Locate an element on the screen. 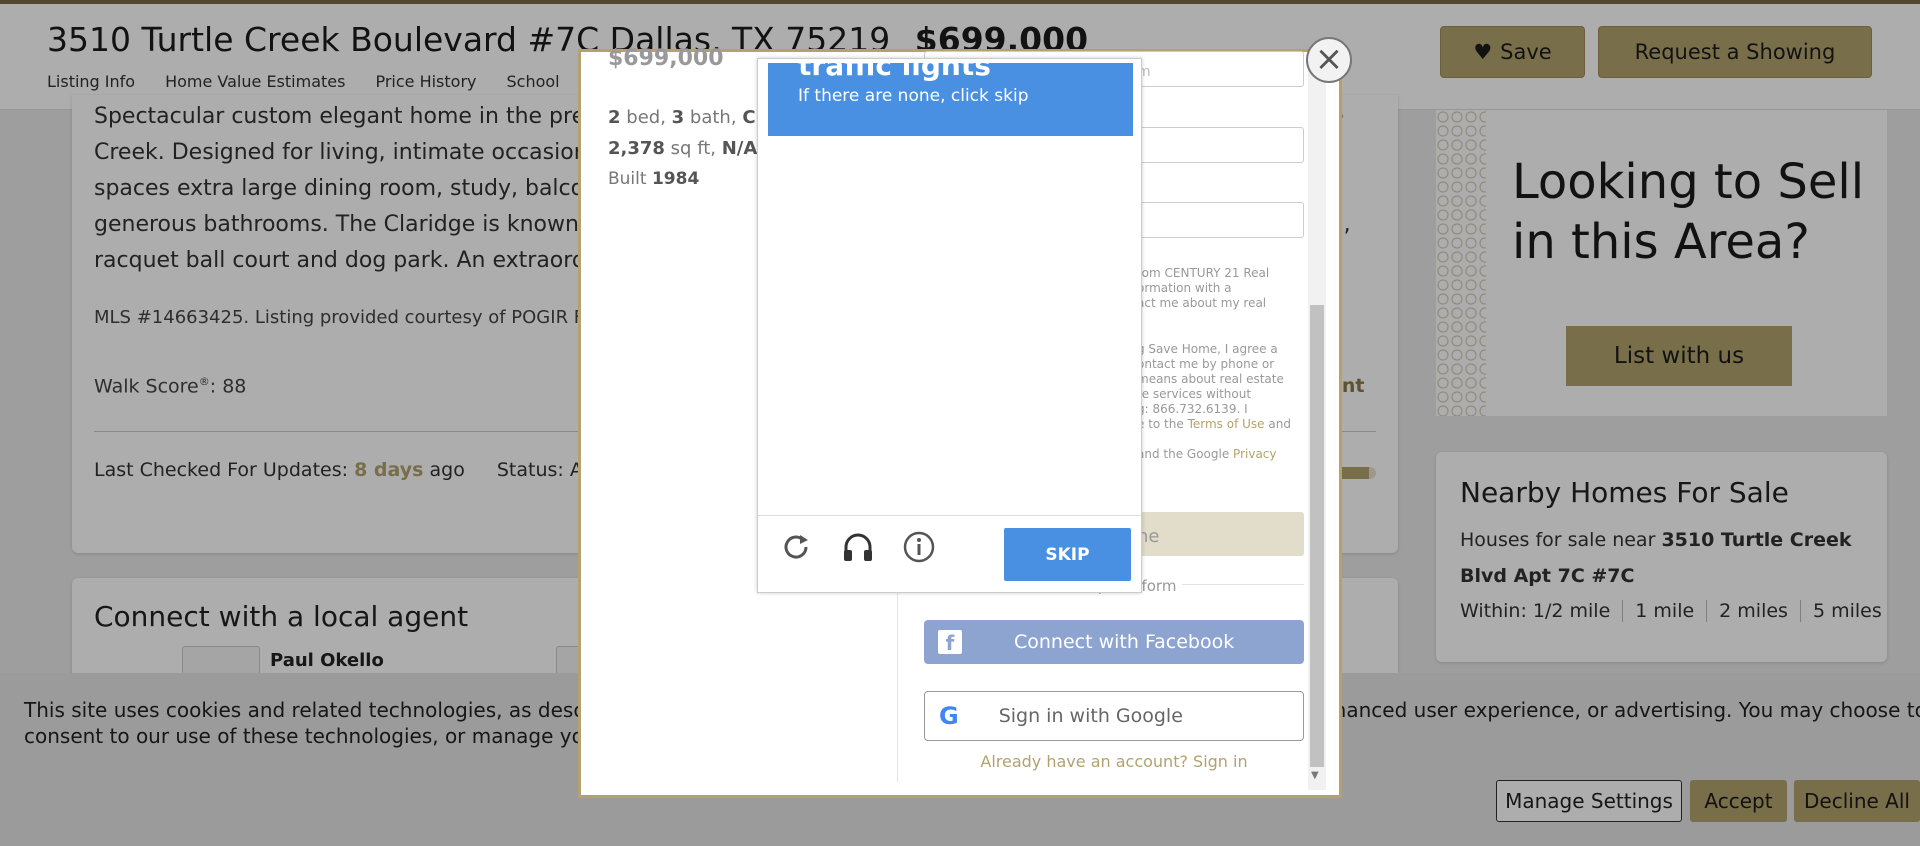 The image size is (1920, 846). terms-line: te services without is located at coordinates (1194, 394).